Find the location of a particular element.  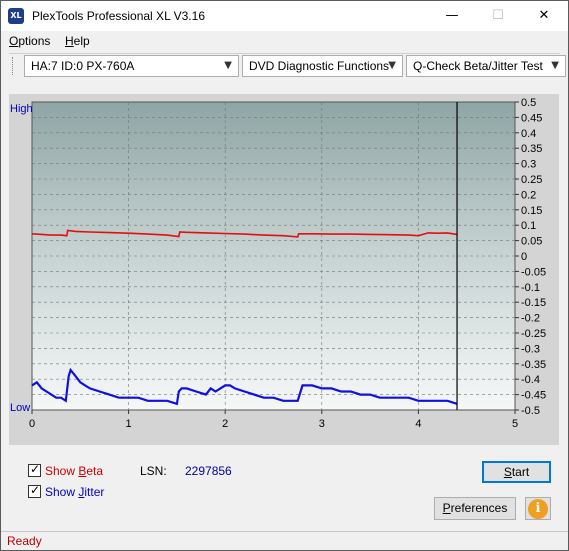

show-beta-label: Show Beta is located at coordinates (74, 471).